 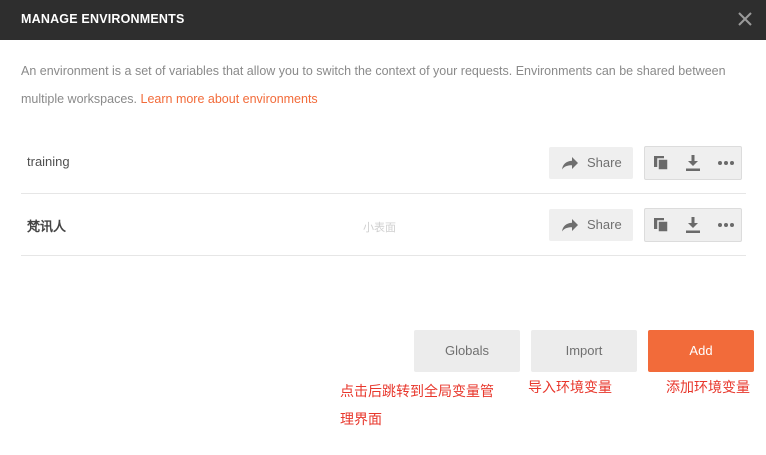 What do you see at coordinates (229, 99) in the screenshot?
I see `learn-more-link: Learn more about environments` at bounding box center [229, 99].